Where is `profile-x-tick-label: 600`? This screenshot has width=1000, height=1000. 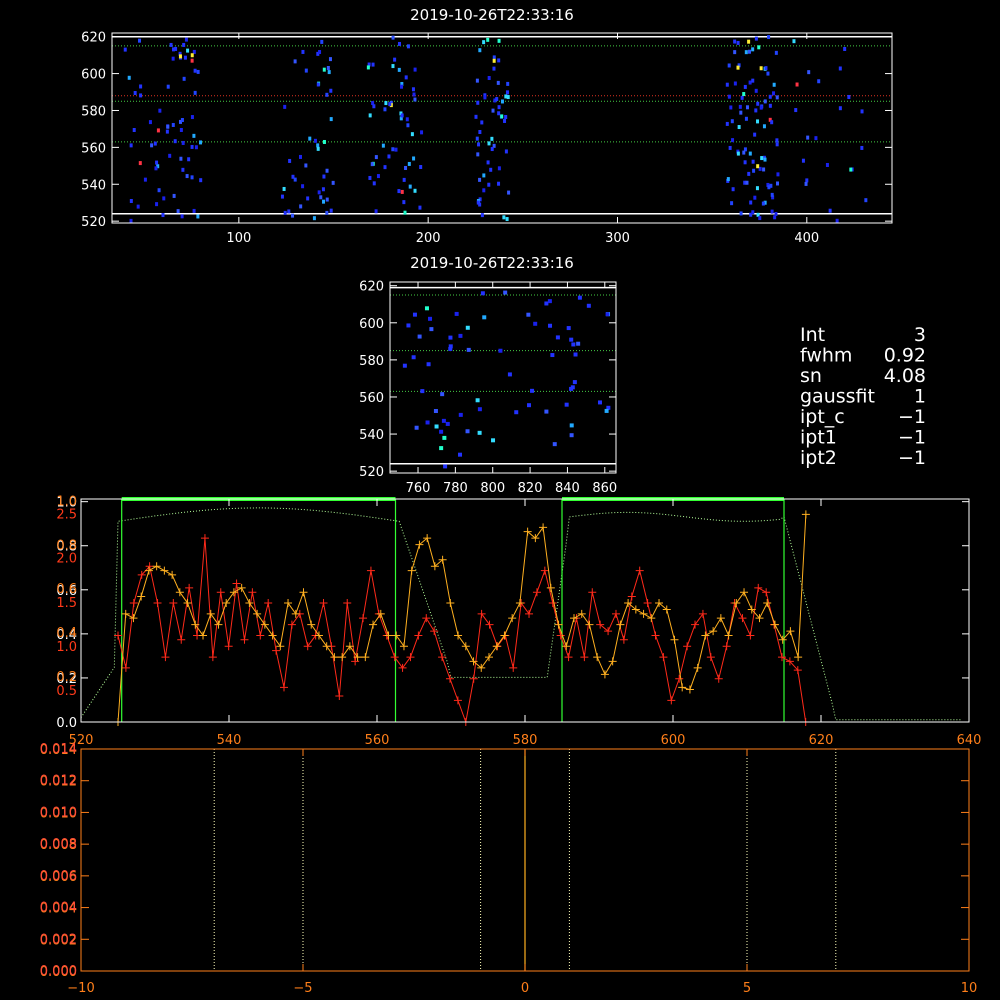
profile-x-tick-label: 600 is located at coordinates (673, 740).